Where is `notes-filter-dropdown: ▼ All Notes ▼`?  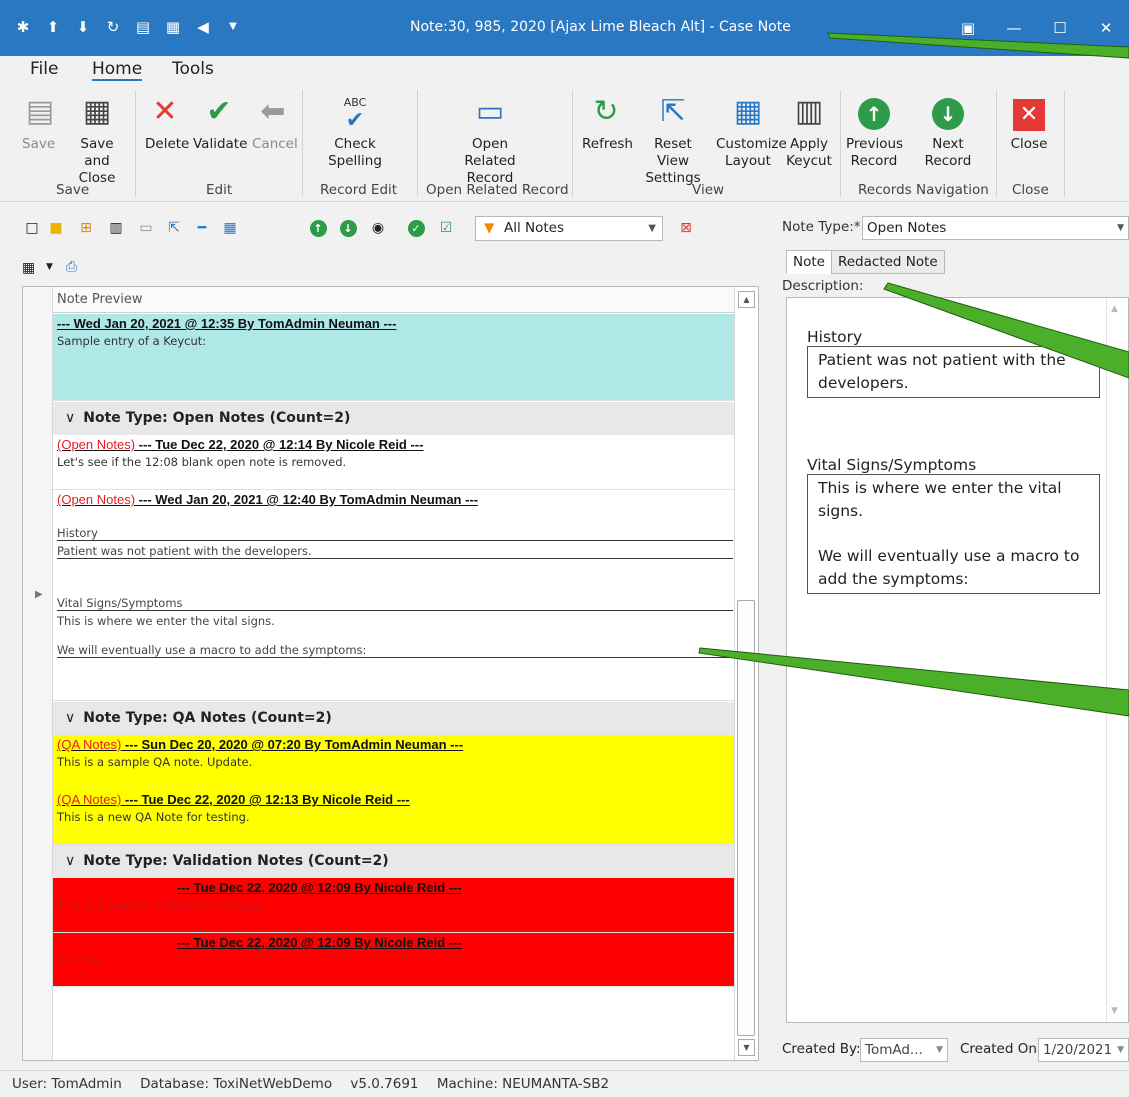 notes-filter-dropdown: ▼ All Notes ▼ is located at coordinates (569, 228).